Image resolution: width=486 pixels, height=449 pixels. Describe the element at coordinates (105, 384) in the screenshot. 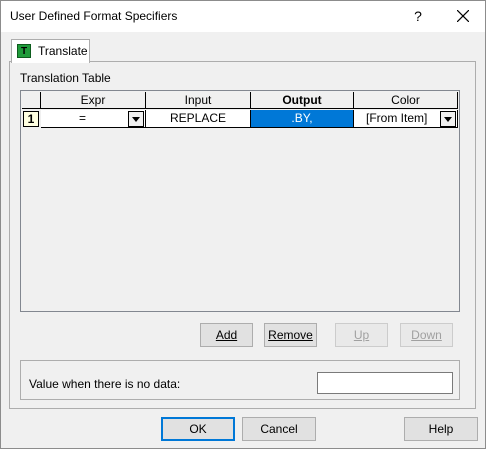

I see `nodata-label: Value when there is no data:` at that location.